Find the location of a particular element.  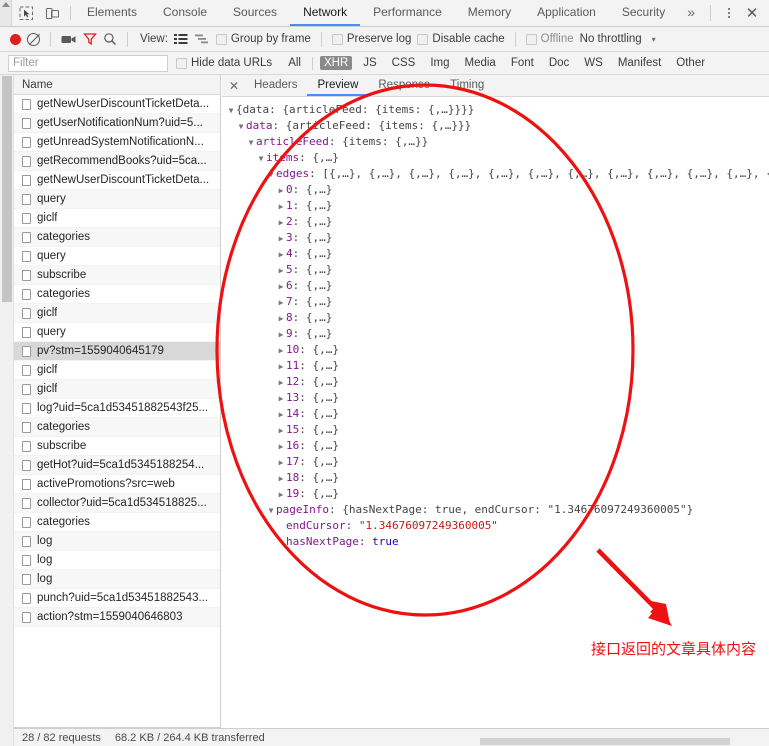

type-filter-img: Img is located at coordinates (439, 63).